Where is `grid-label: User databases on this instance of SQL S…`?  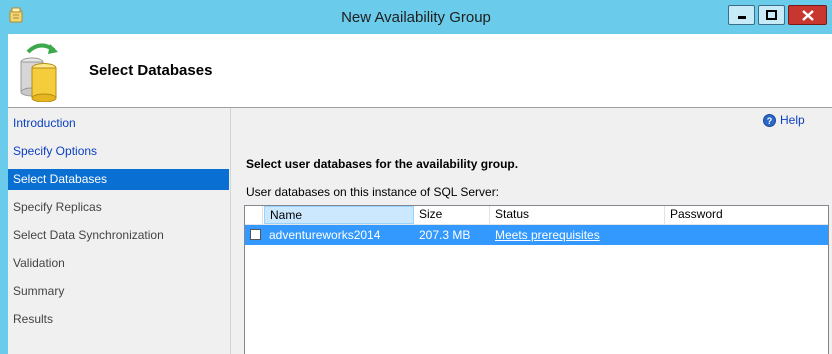 grid-label: User databases on this instance of SQL S… is located at coordinates (373, 192).